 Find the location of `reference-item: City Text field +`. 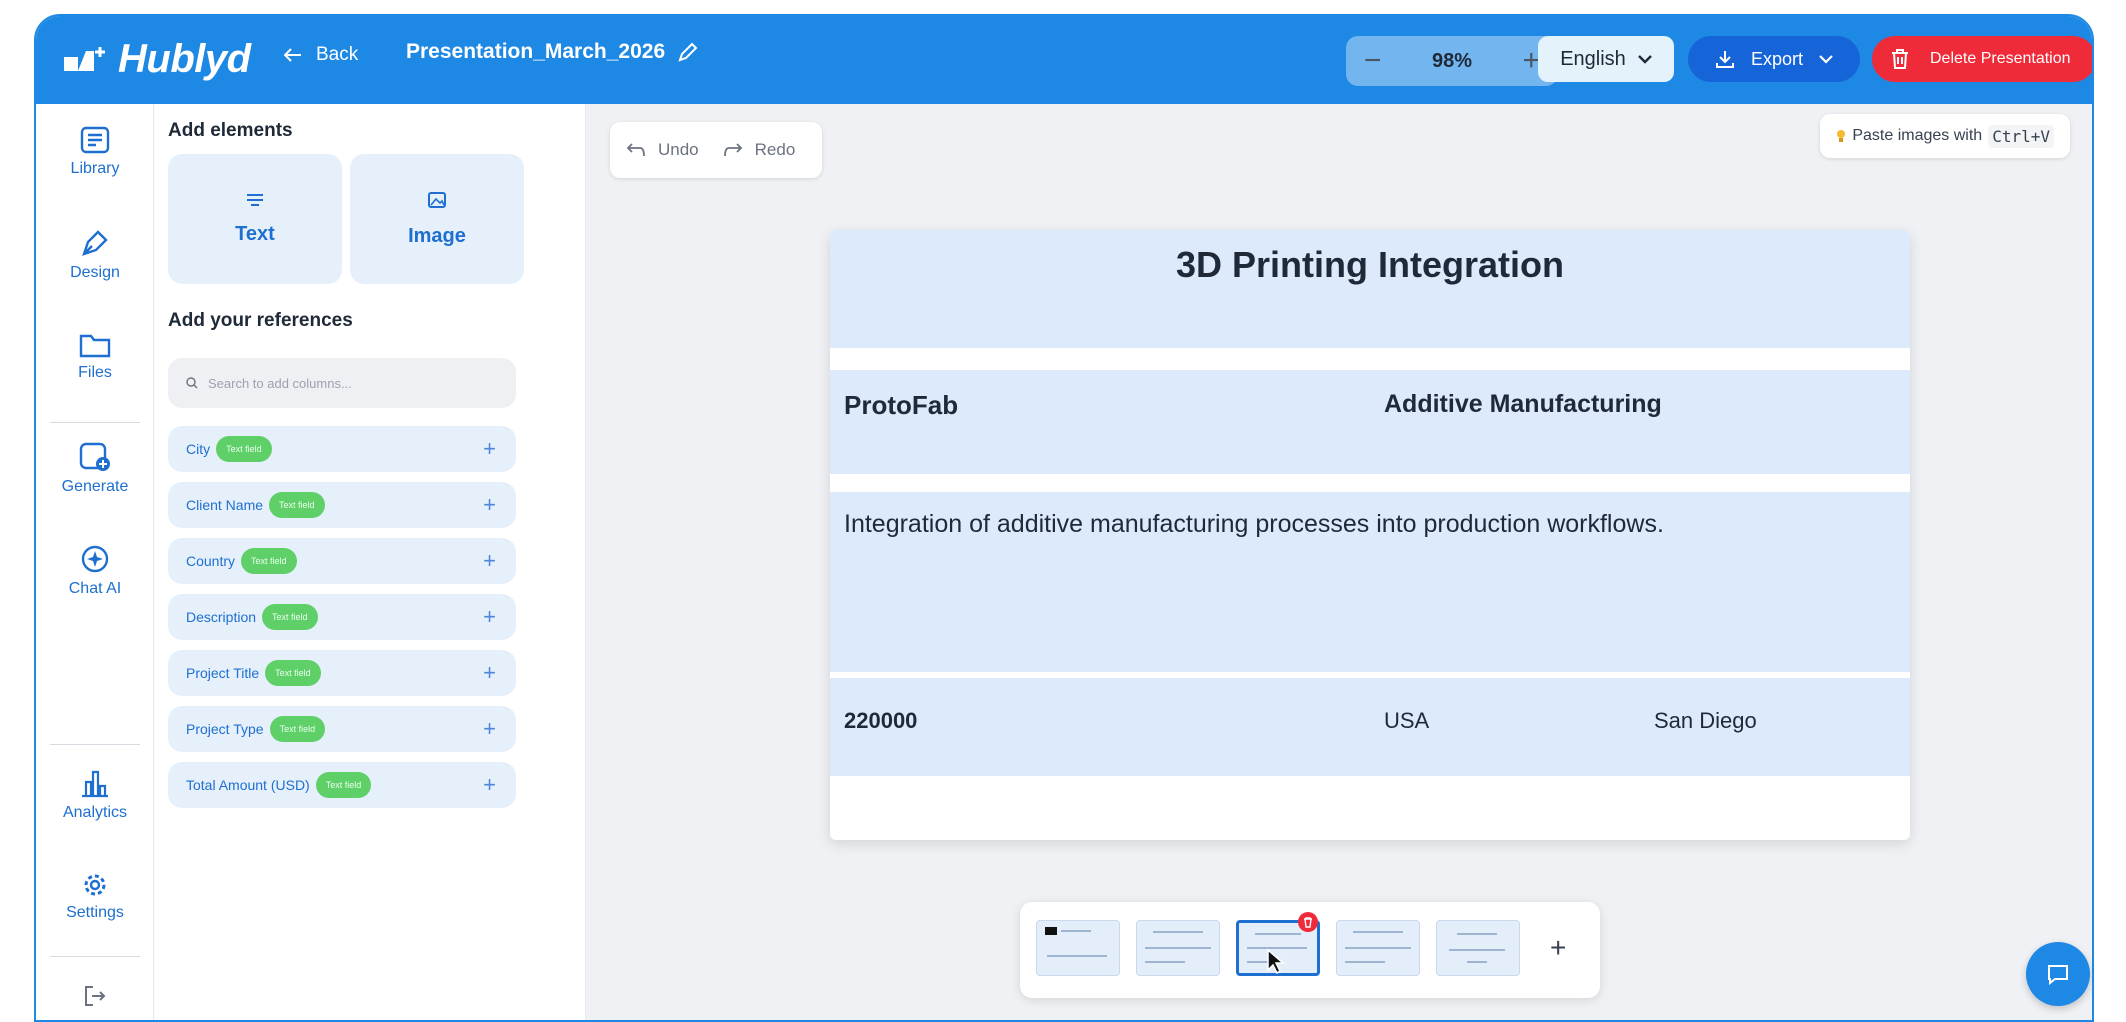

reference-item: City Text field + is located at coordinates (342, 449).